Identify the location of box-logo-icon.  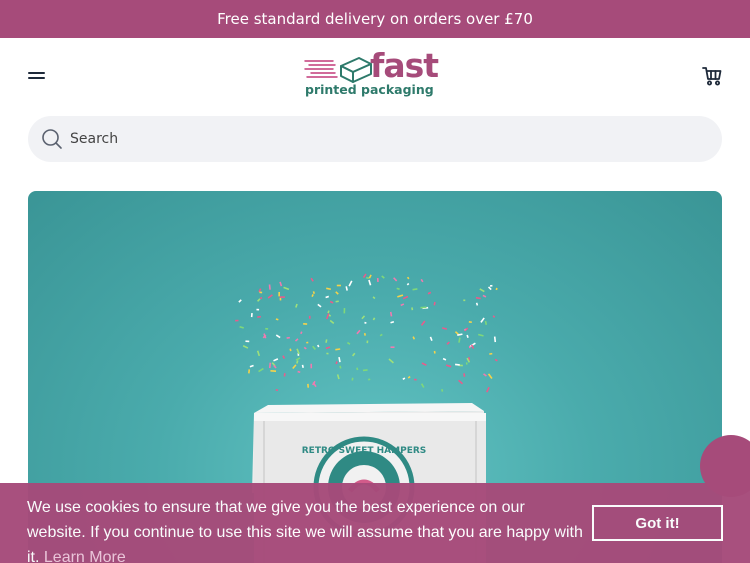
(338, 70).